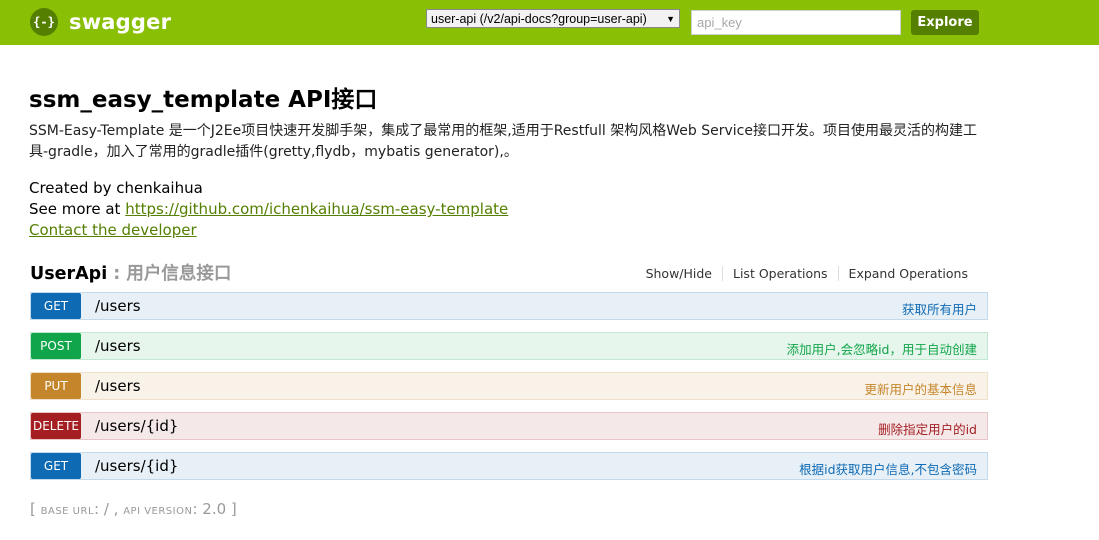  Describe the element at coordinates (780, 273) in the screenshot. I see `list-operations-link: List Operations` at that location.